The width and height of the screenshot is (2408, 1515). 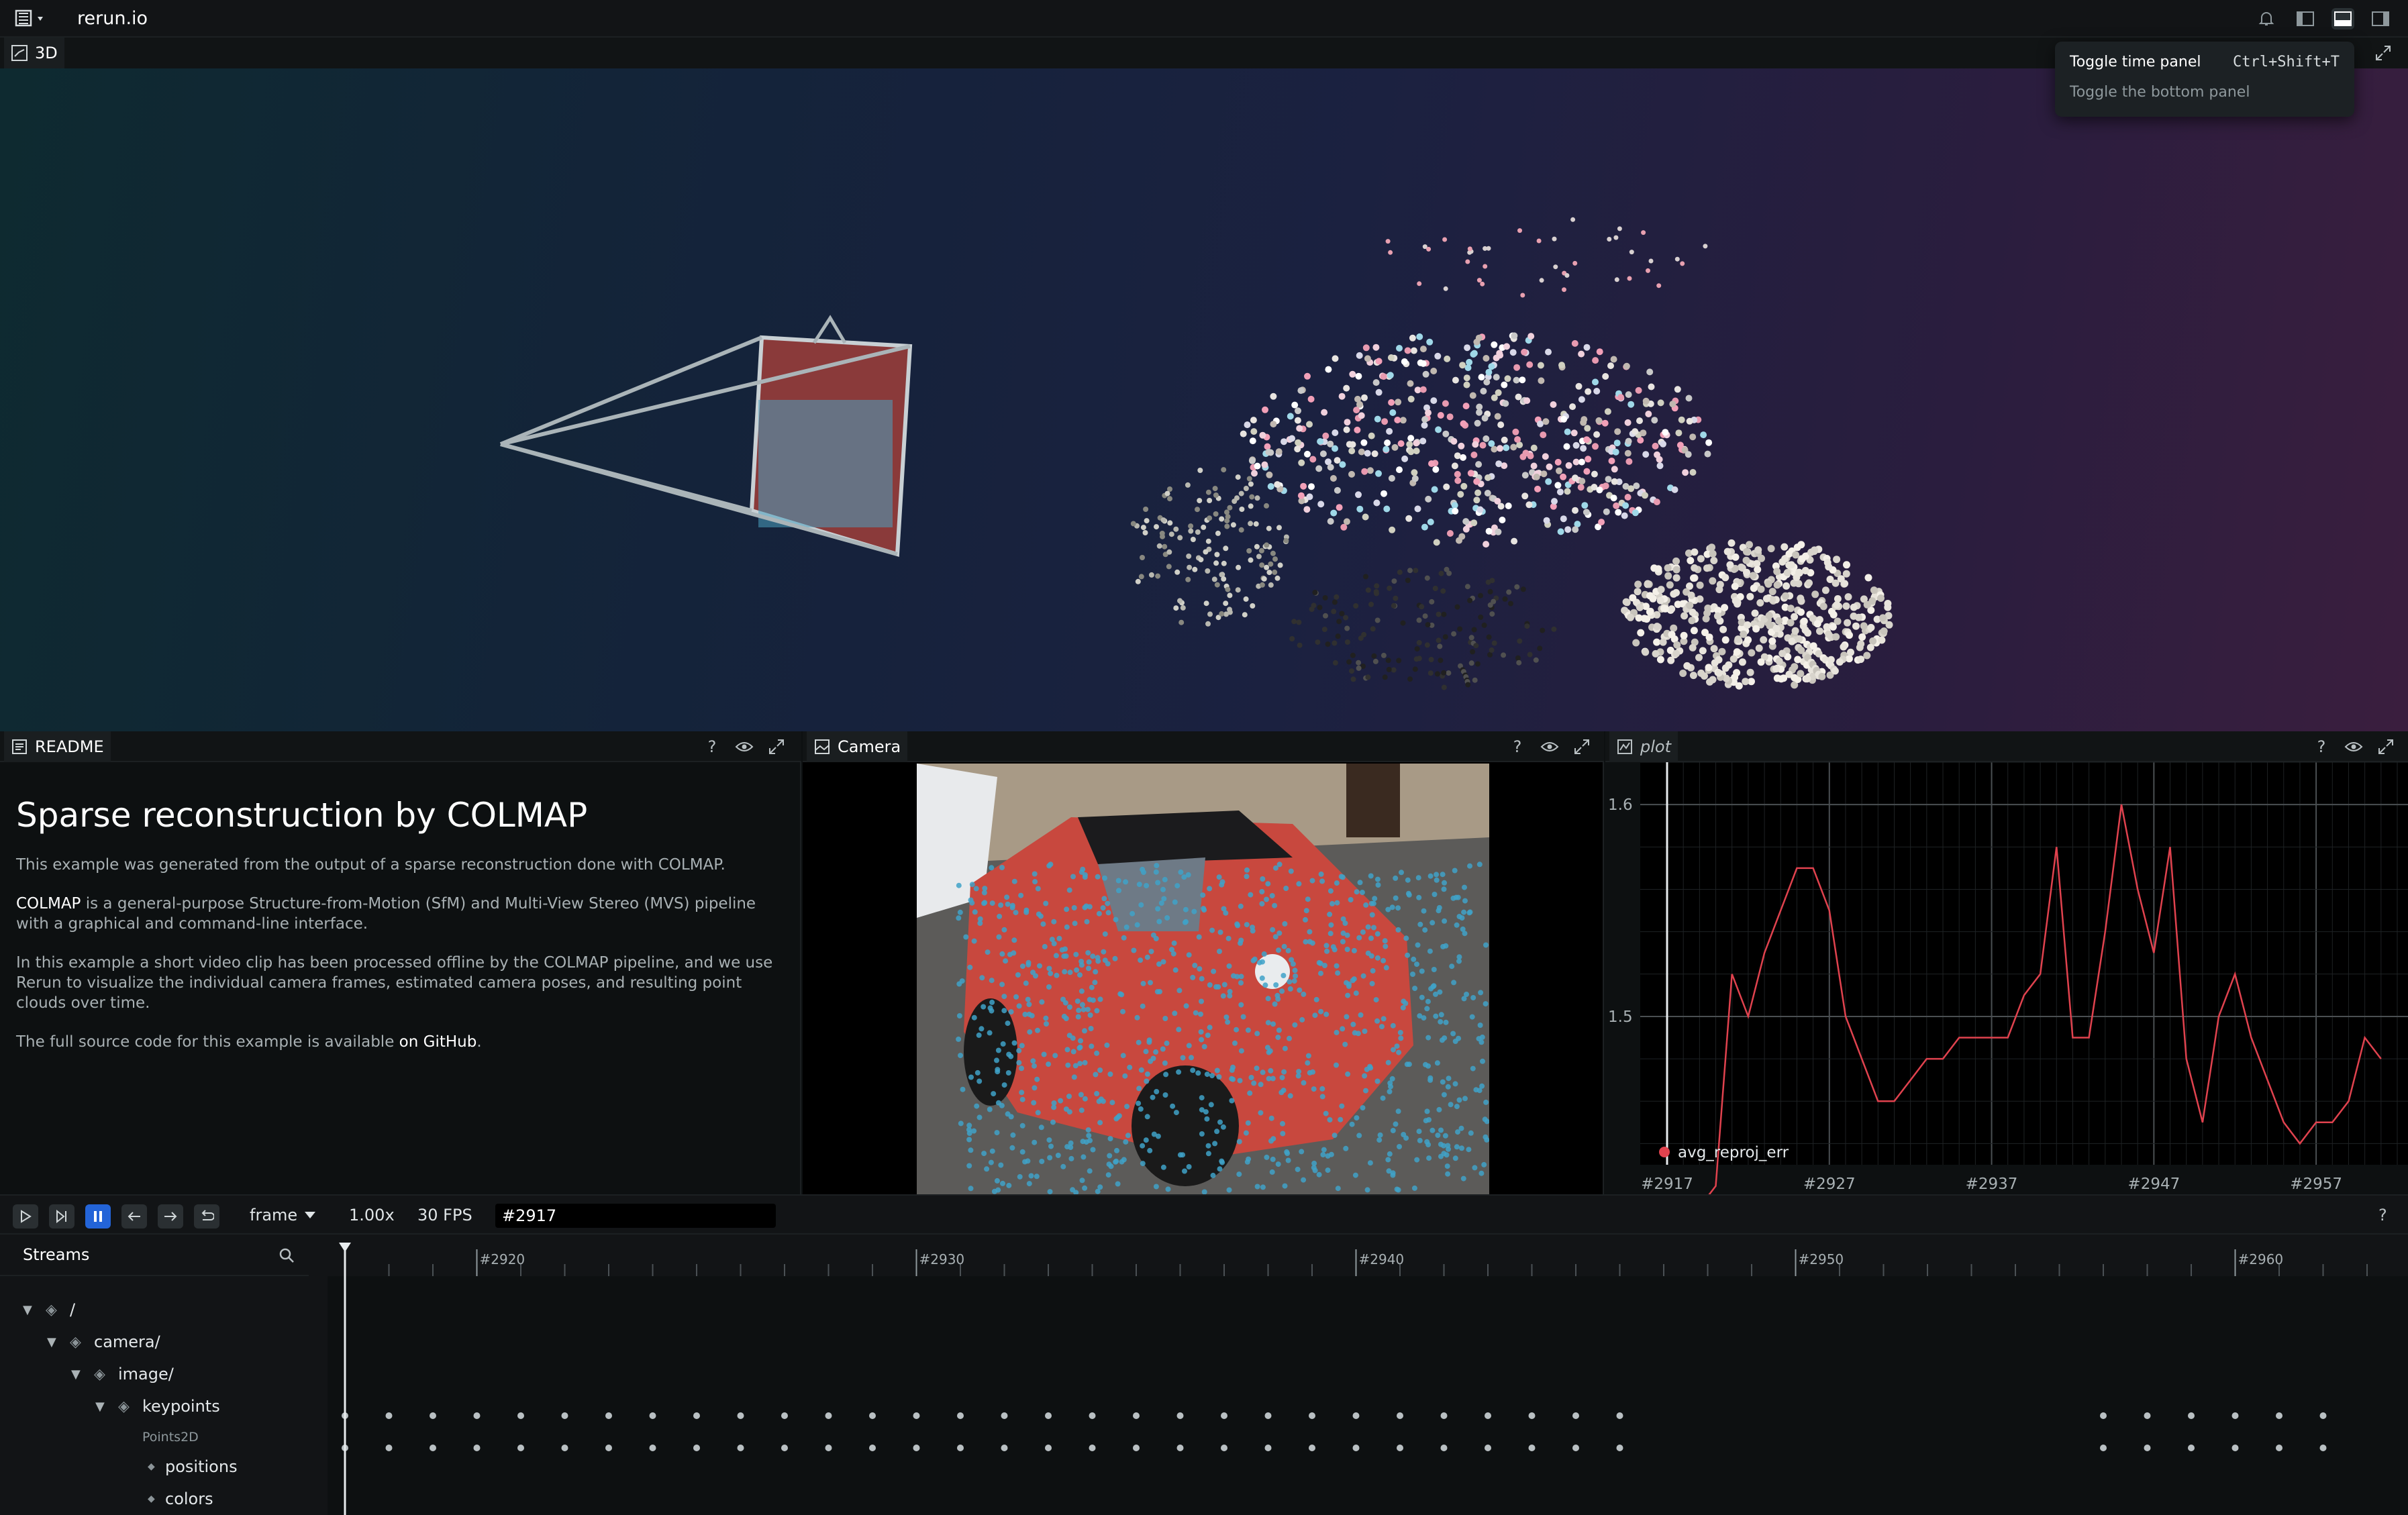 I want to click on github-link: on GitHub, so click(x=438, y=1042).